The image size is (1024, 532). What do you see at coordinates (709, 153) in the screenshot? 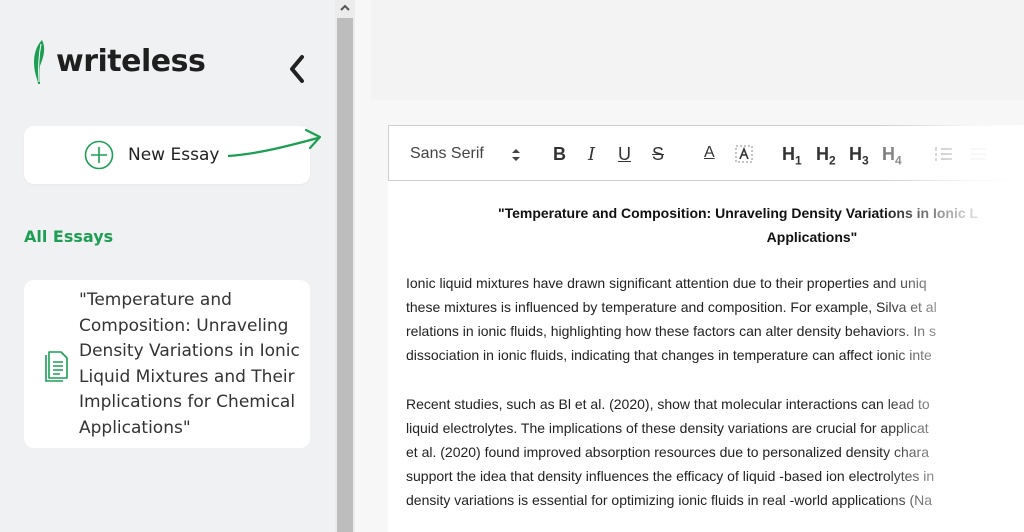
I see `text-color-button: A` at bounding box center [709, 153].